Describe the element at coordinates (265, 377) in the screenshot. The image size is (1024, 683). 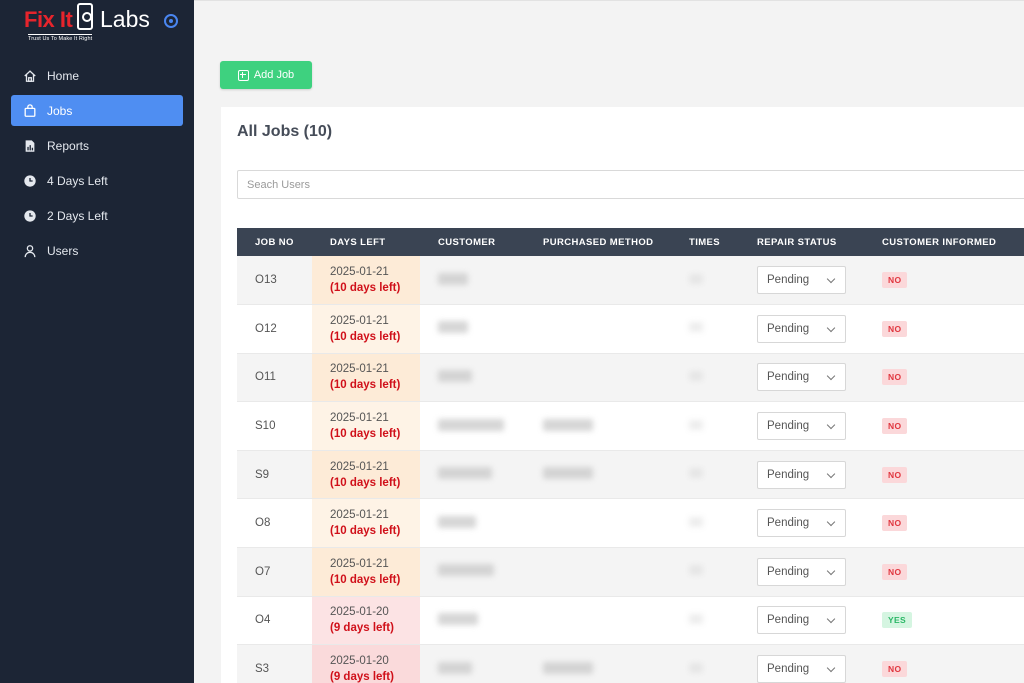
I see `job-number: O11` at that location.